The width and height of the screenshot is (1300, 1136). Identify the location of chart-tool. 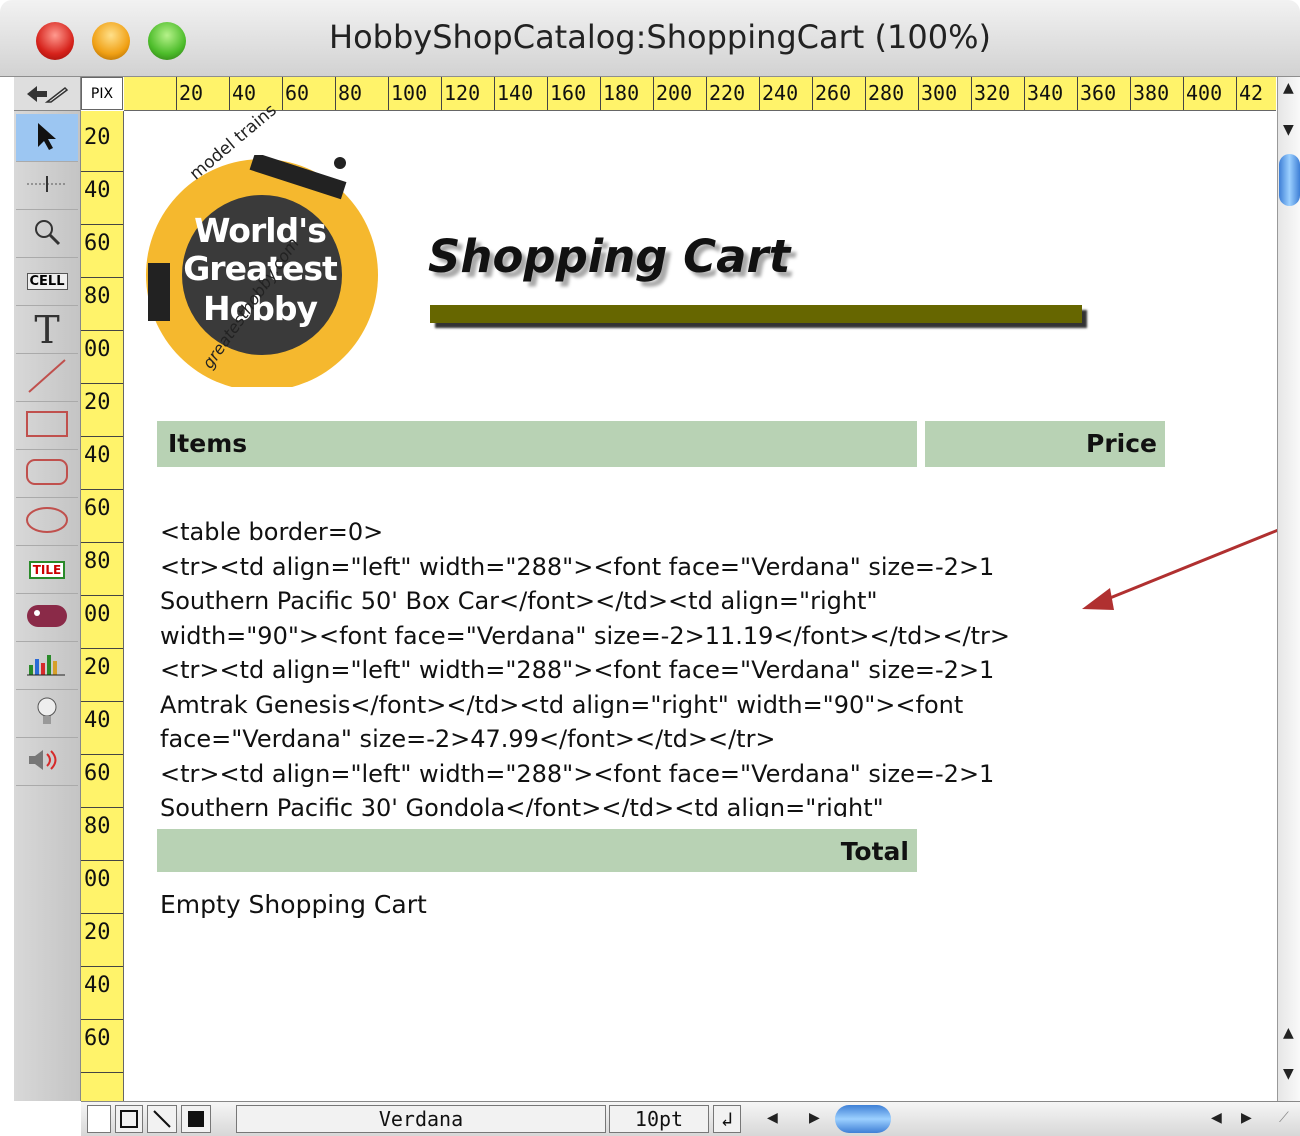
(47, 666).